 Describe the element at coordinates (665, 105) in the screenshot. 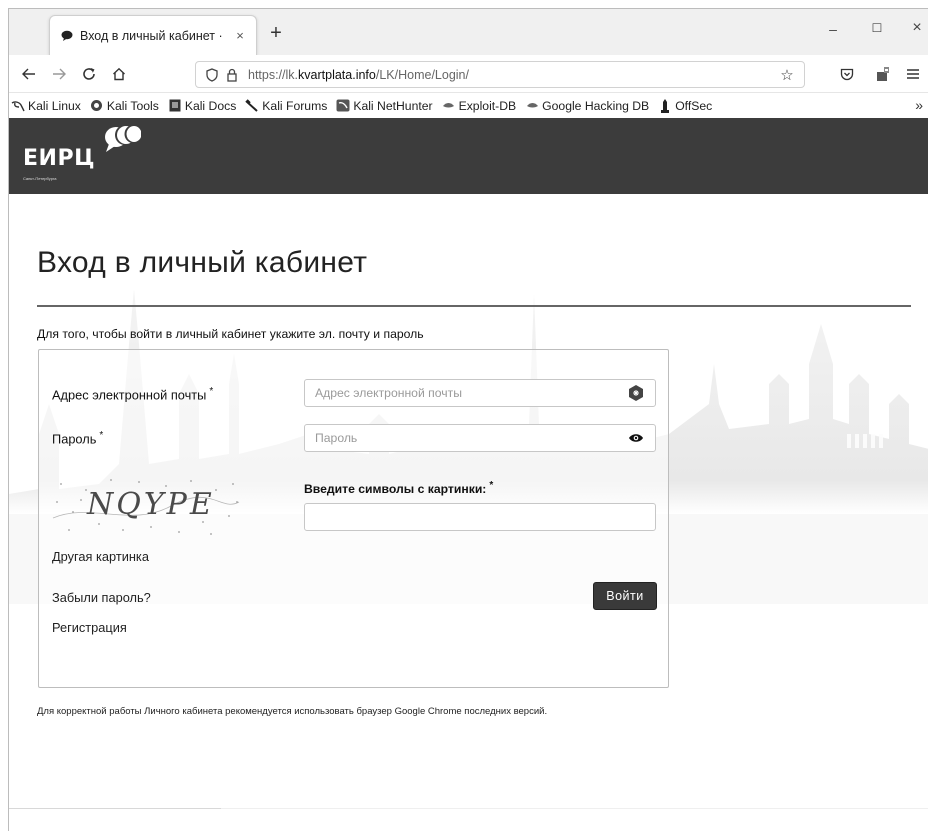

I see `offsec-icon` at that location.